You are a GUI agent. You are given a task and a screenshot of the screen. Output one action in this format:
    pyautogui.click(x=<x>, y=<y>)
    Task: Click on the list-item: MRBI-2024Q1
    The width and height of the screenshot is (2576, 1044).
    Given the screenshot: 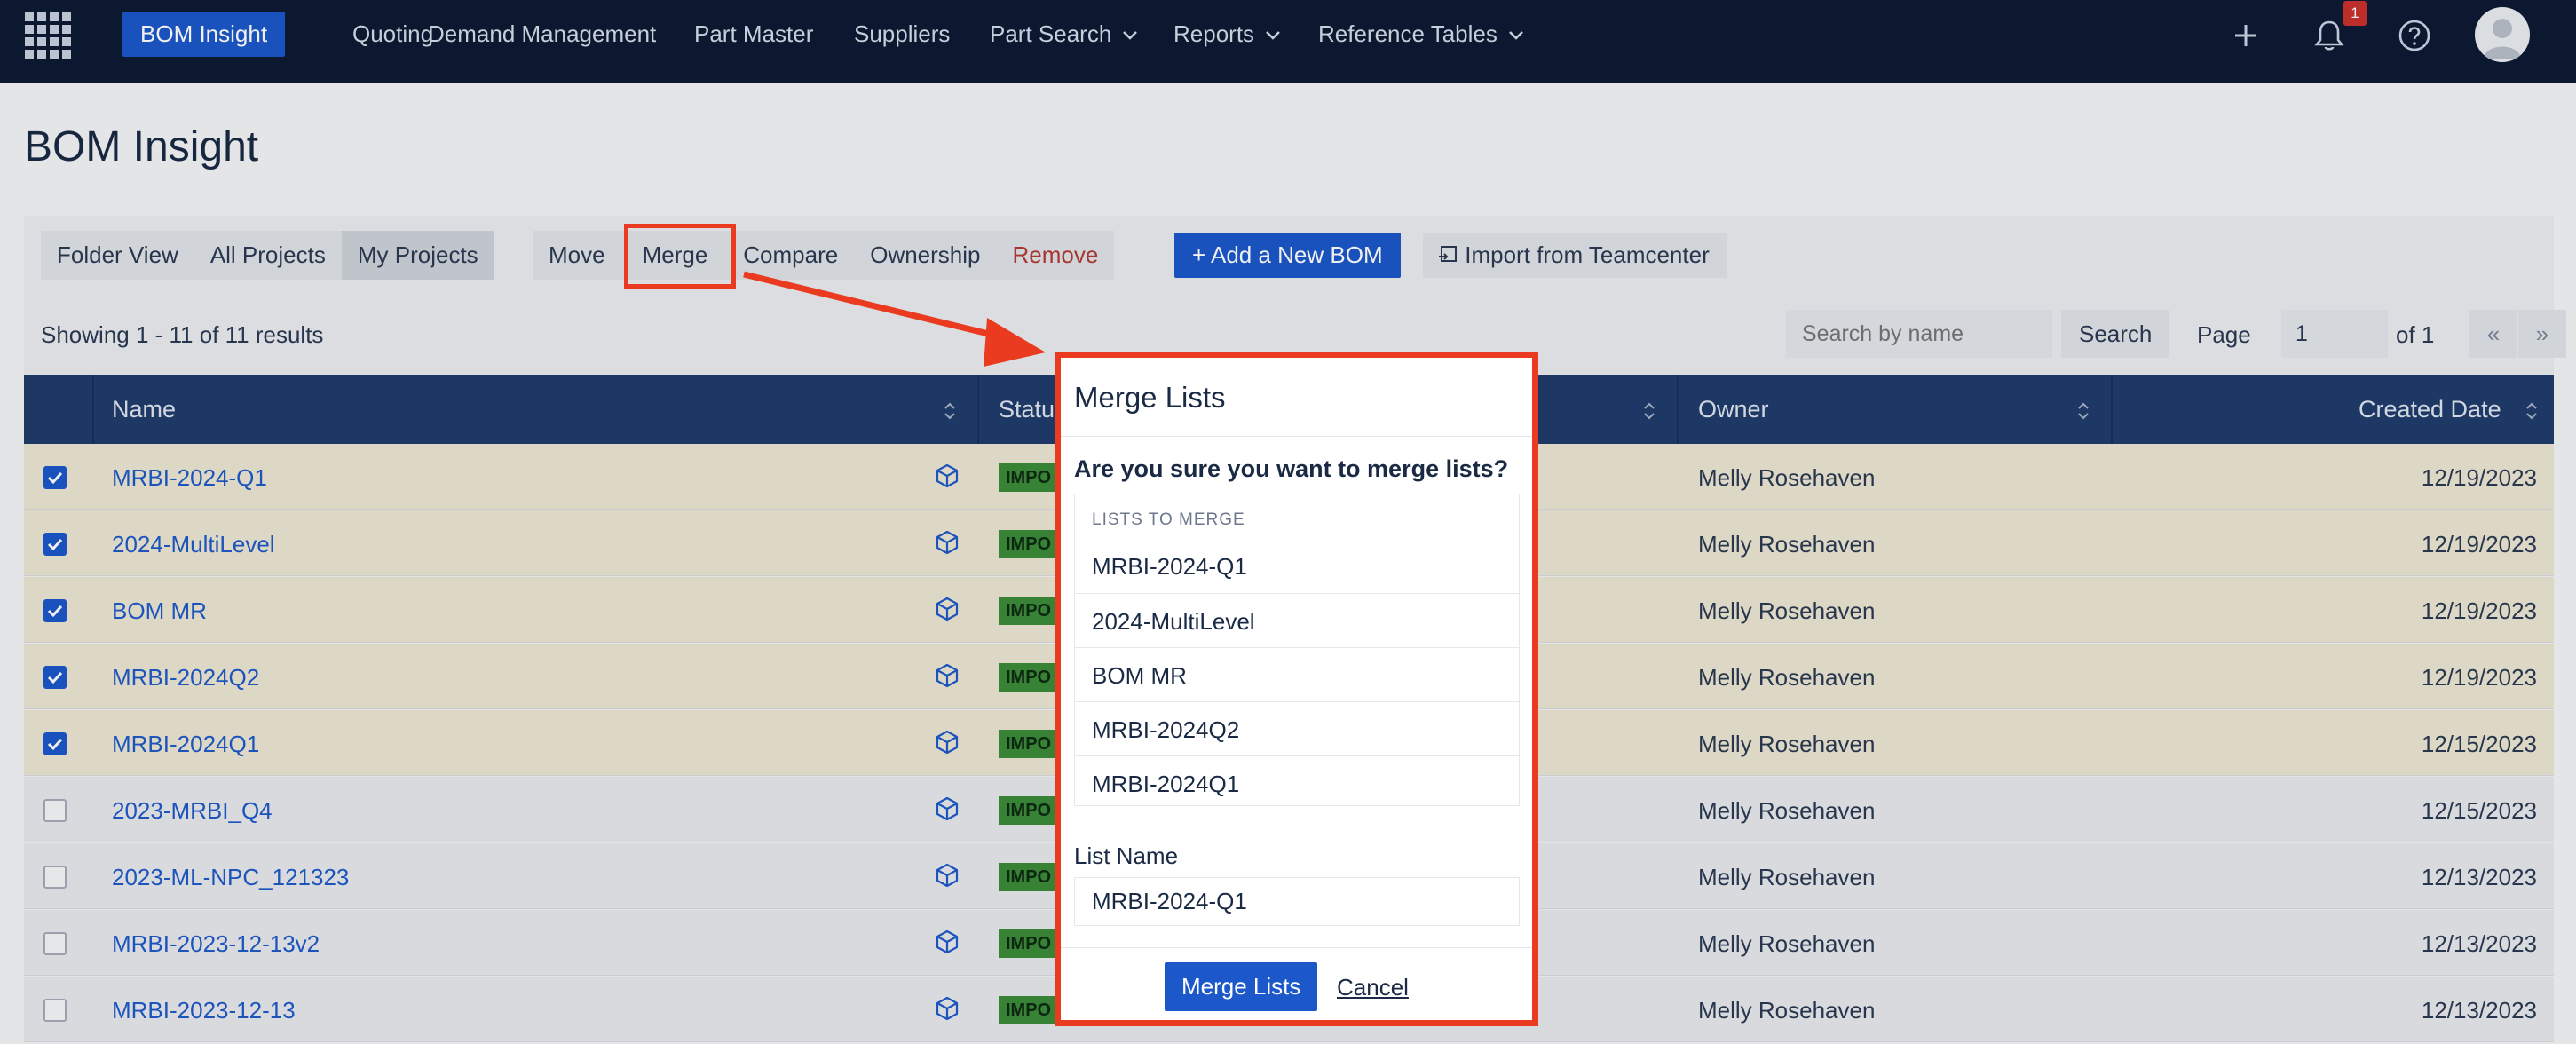 What is the action you would take?
    pyautogui.click(x=1297, y=782)
    